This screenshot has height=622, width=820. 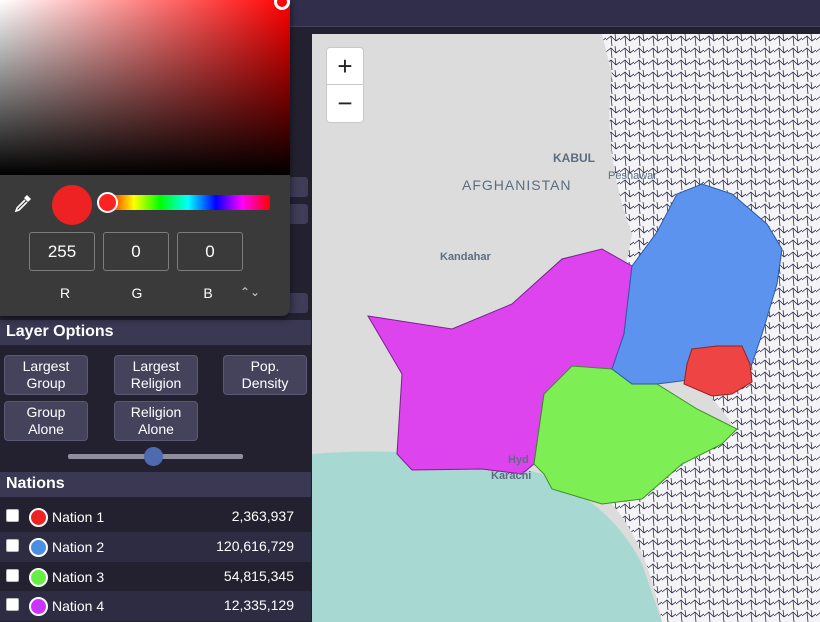 I want to click on nation-population: 12,335,129, so click(x=258, y=605).